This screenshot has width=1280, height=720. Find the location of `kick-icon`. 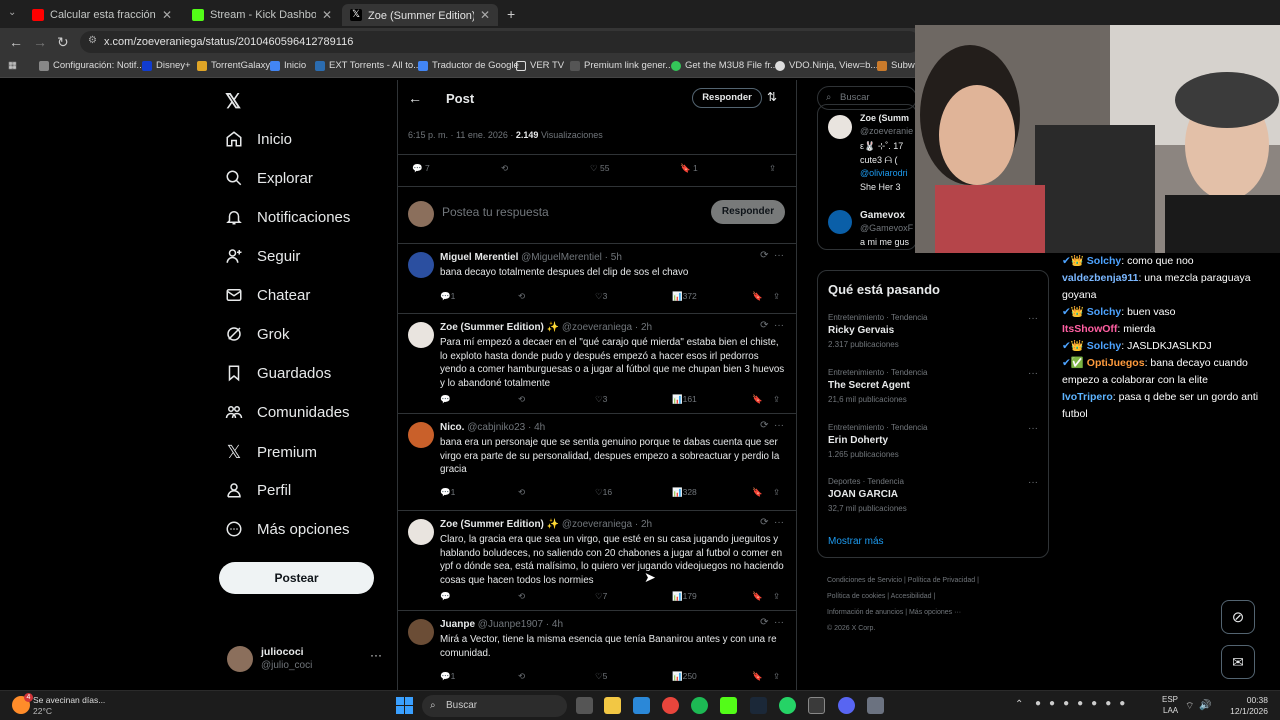

kick-icon is located at coordinates (728, 705).